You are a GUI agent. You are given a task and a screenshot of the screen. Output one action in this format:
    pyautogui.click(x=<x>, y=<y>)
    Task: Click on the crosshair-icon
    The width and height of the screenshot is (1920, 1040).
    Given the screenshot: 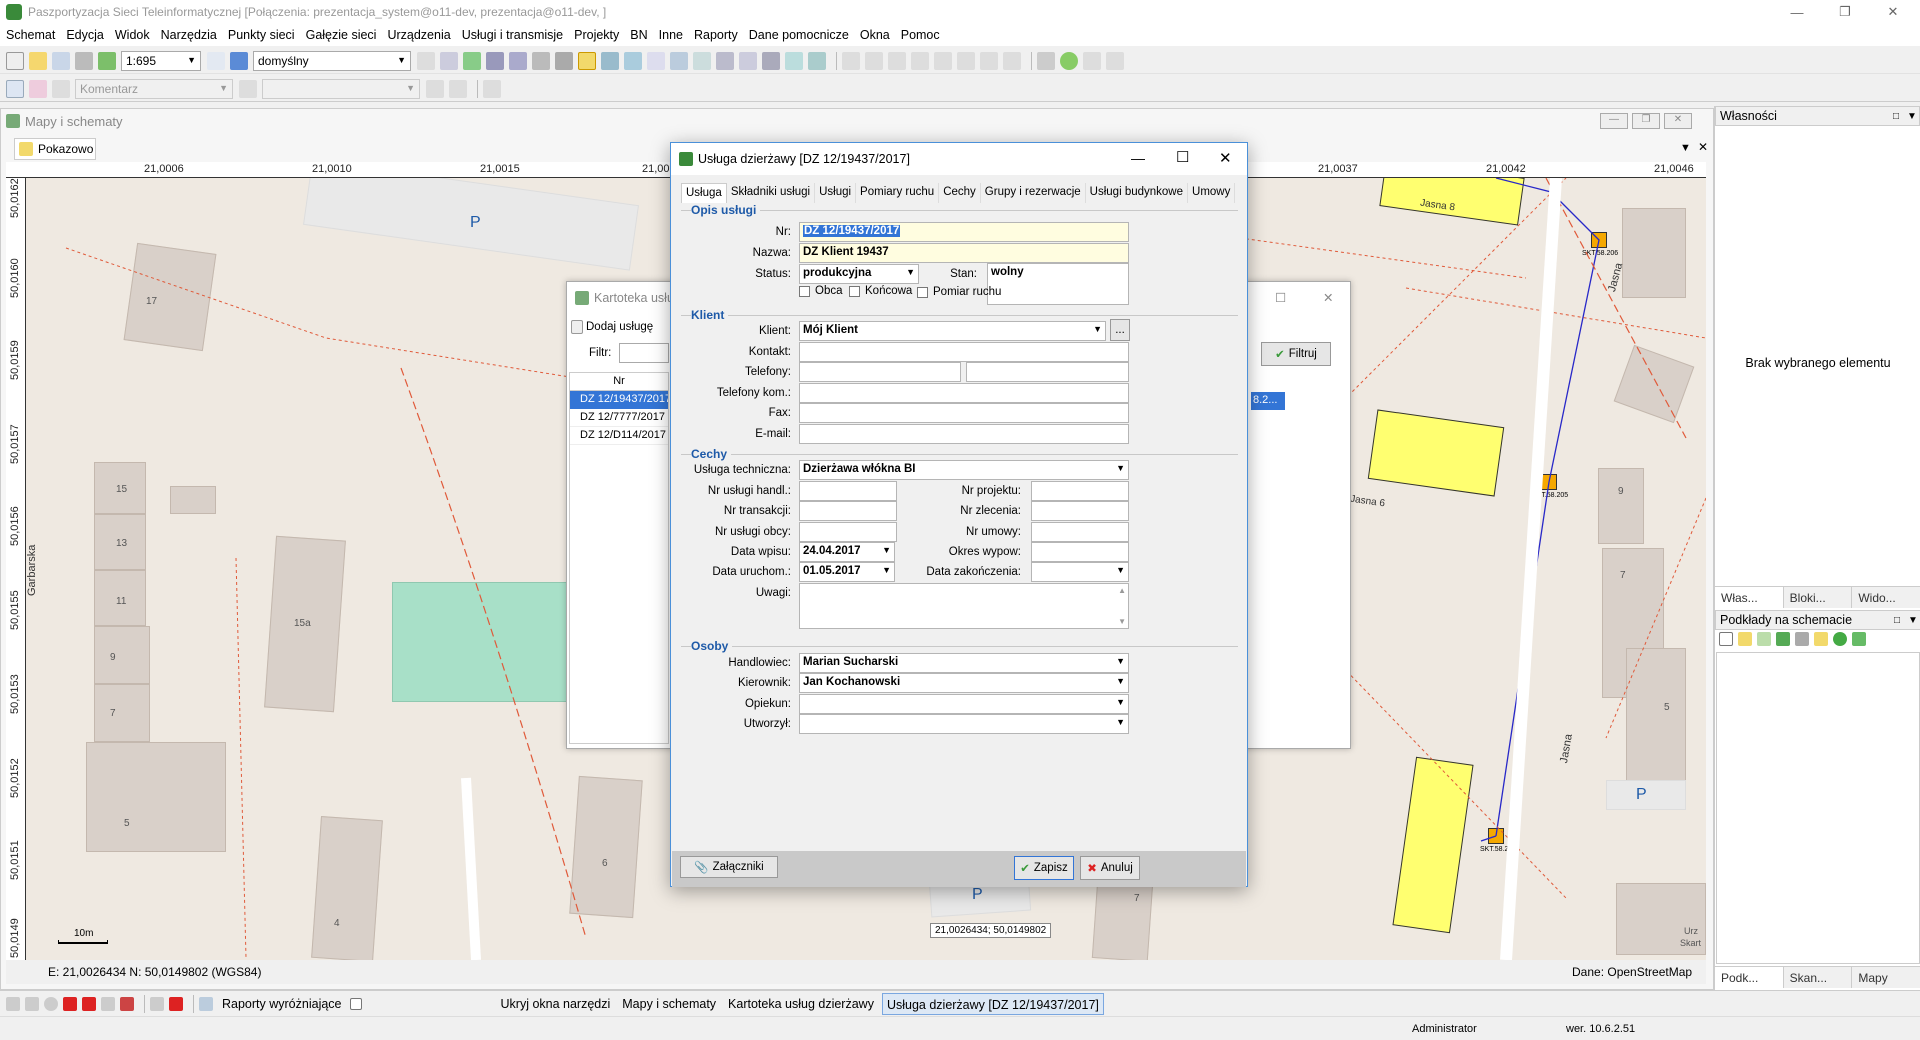 What is the action you would take?
    pyautogui.click(x=1046, y=60)
    